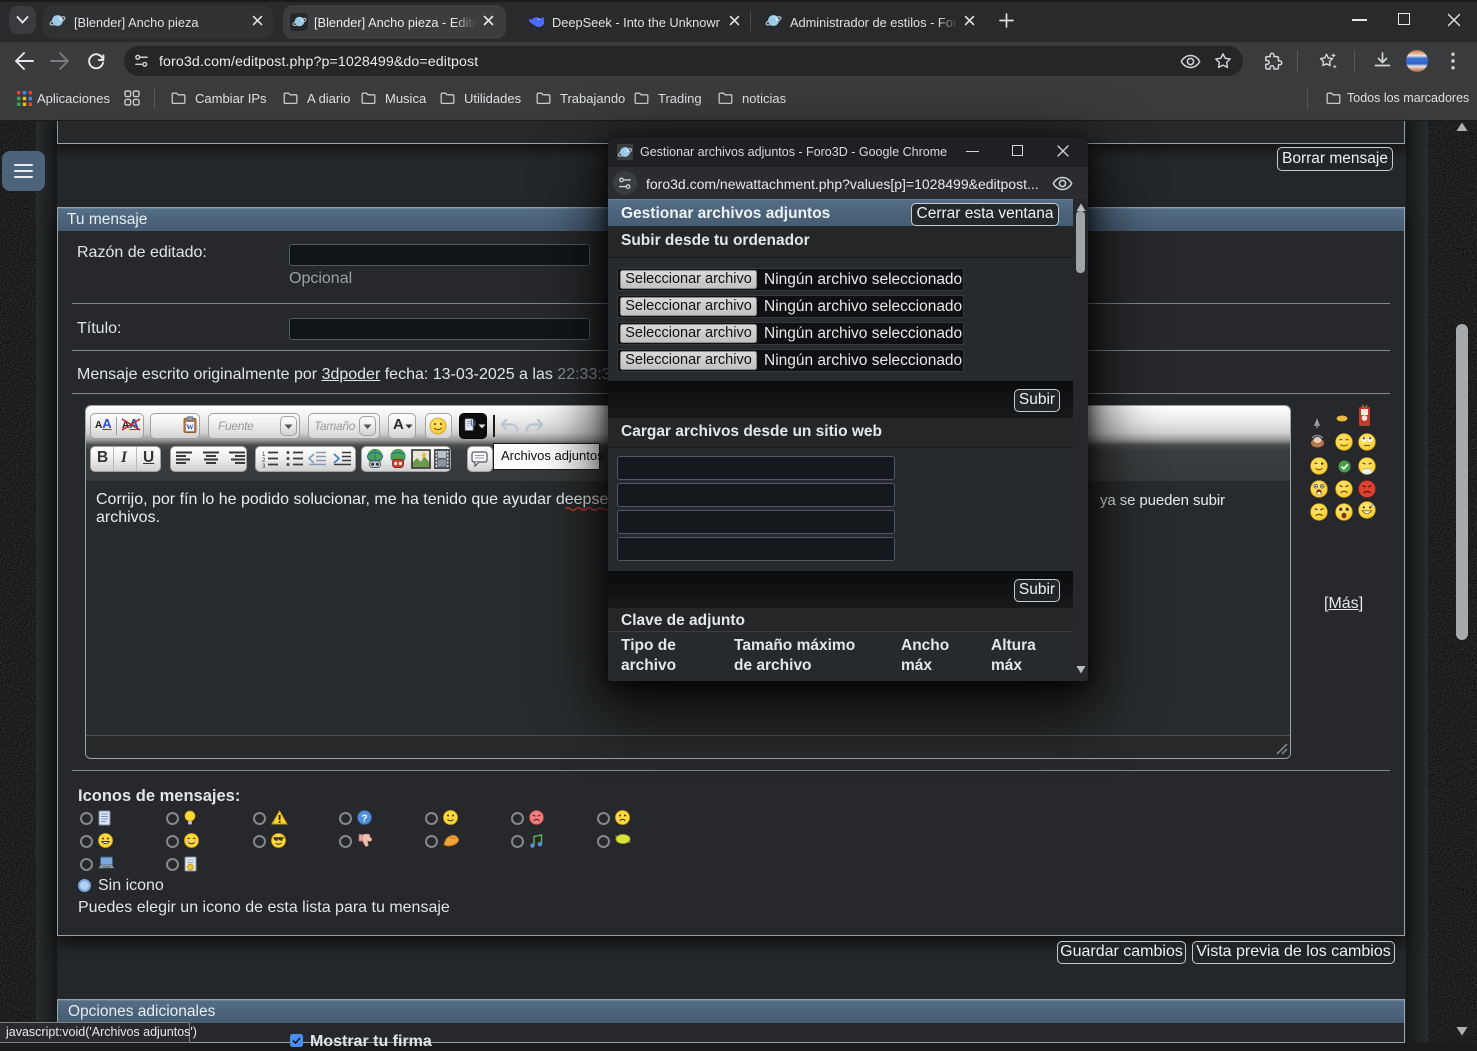 The height and width of the screenshot is (1051, 1477). I want to click on svg-text: W, so click(190, 427).